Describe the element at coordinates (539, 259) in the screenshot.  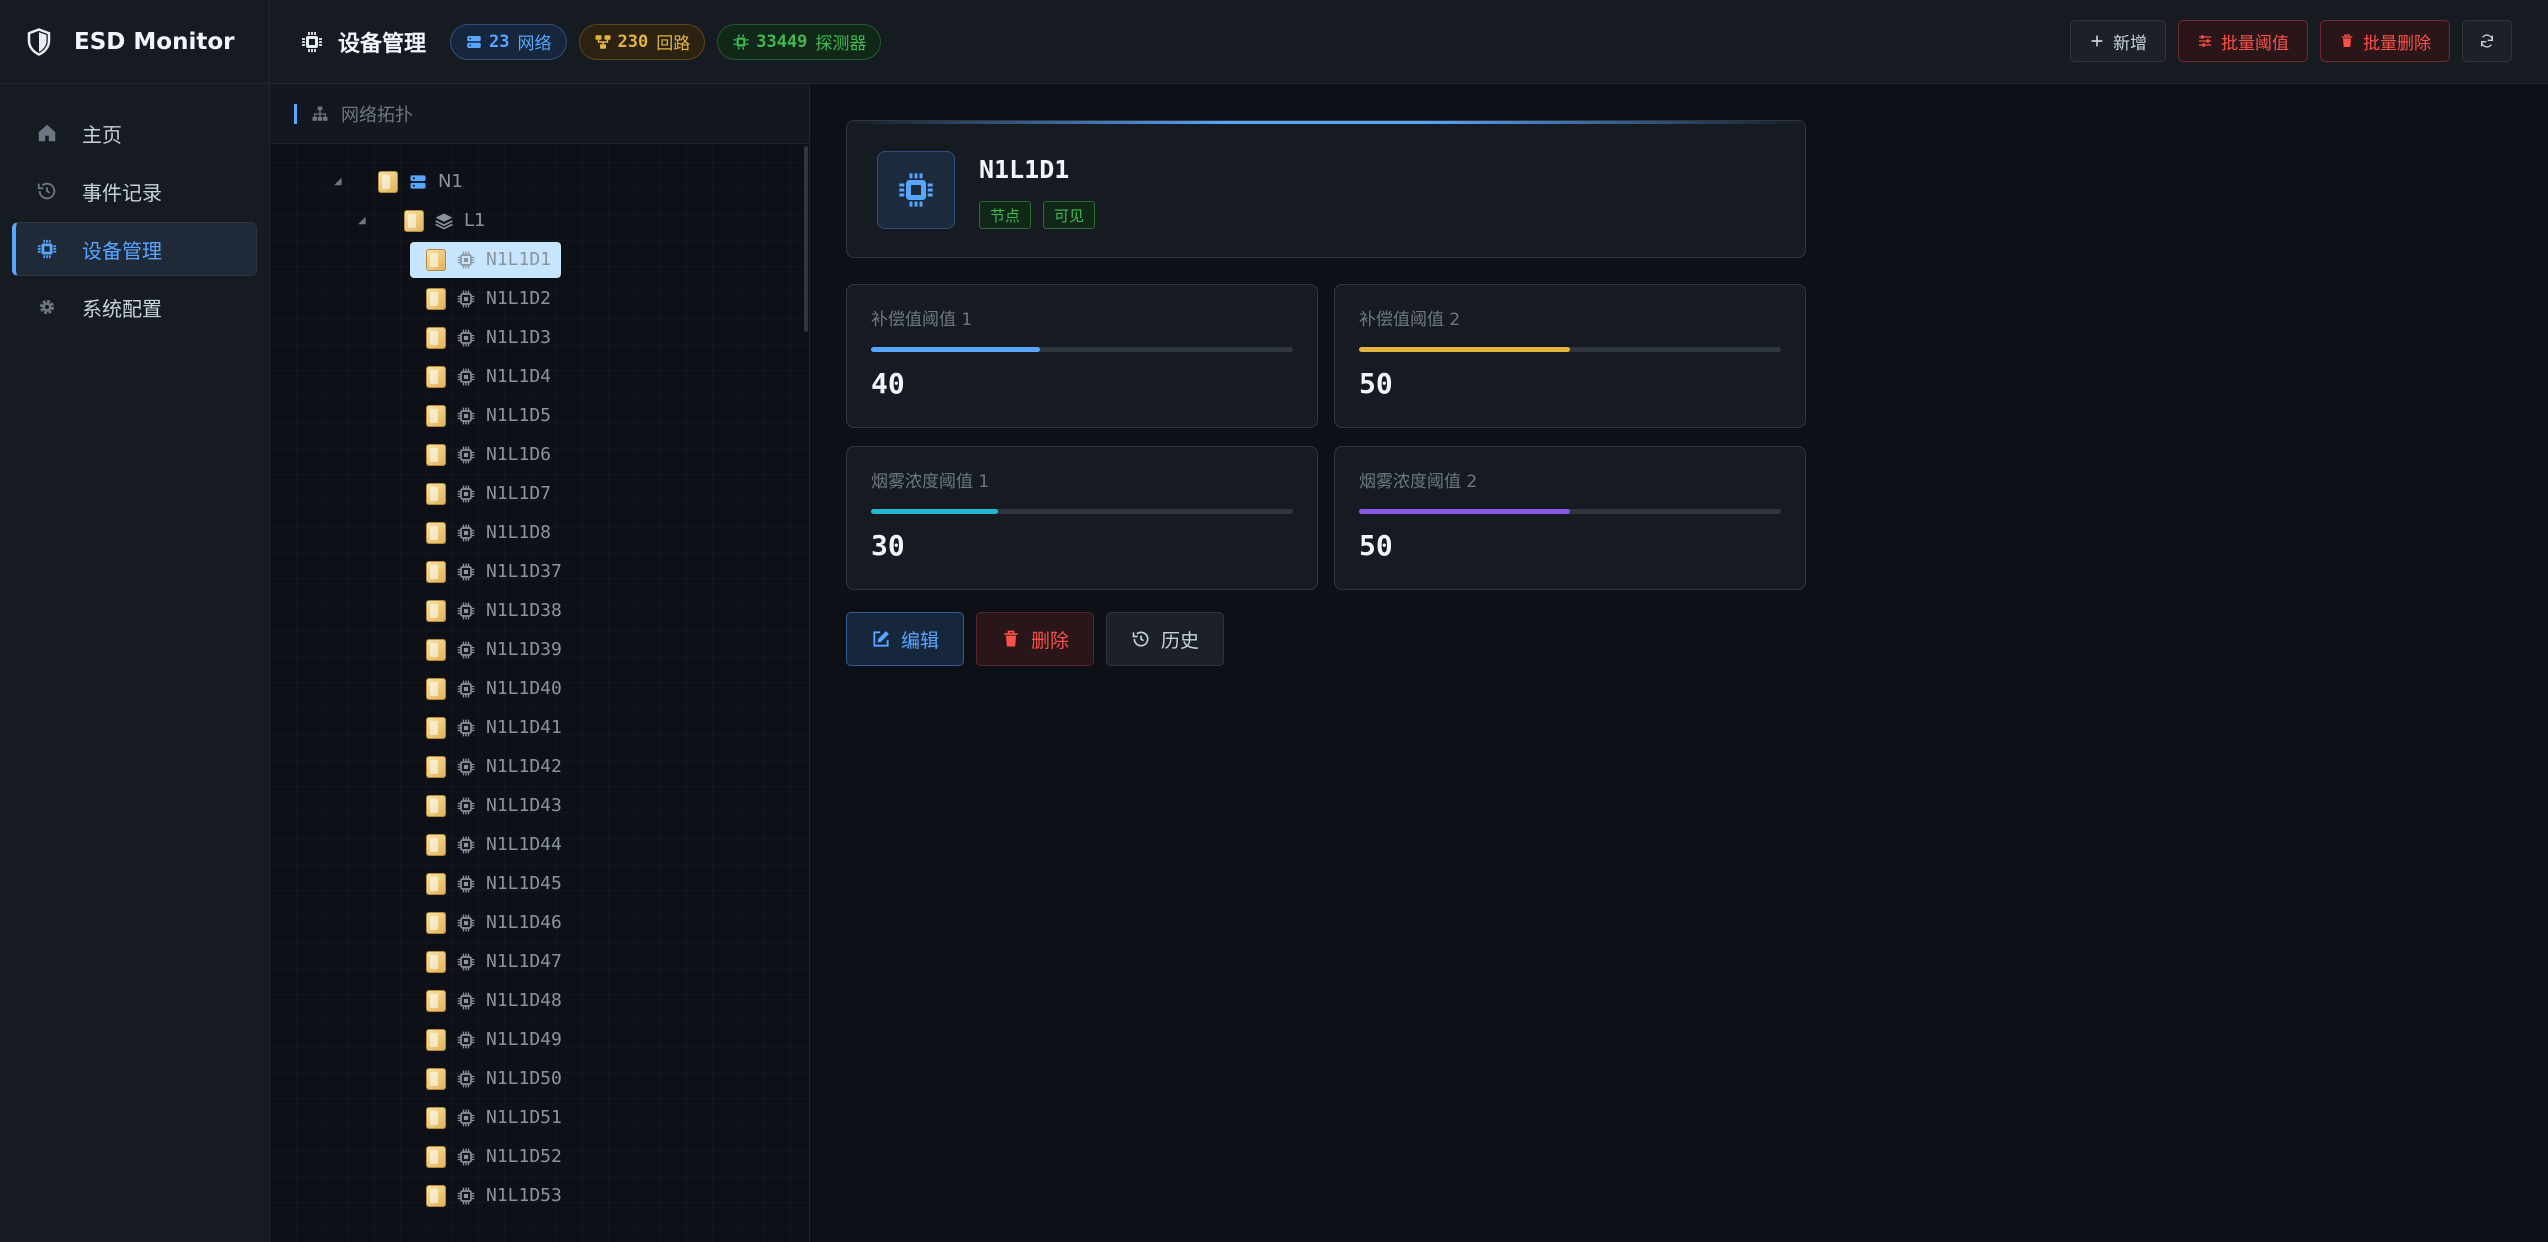
I see `tree-node-device: N1L1D1` at that location.